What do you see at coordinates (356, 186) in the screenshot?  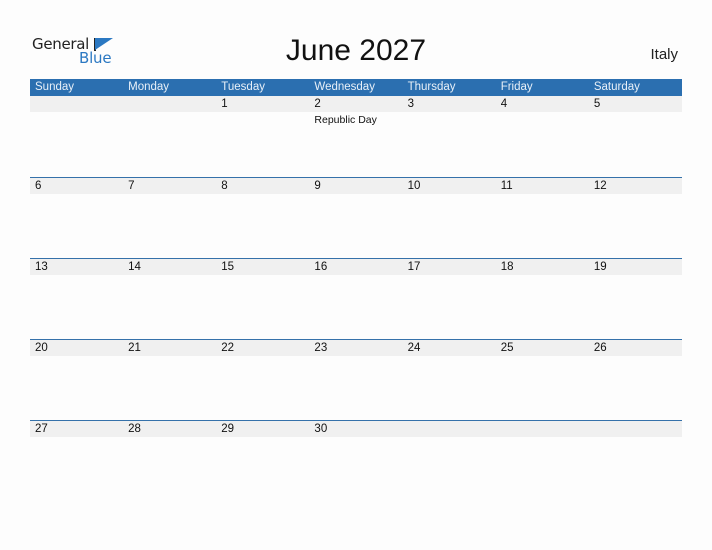 I see `day-number-band: 6 7 8 9 10 11 12` at bounding box center [356, 186].